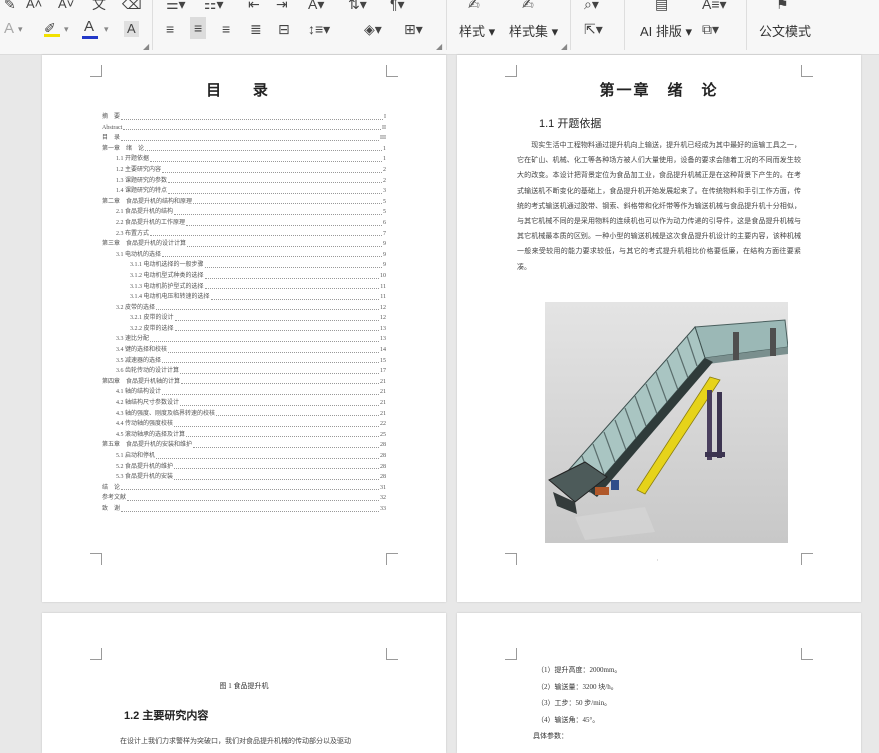  Describe the element at coordinates (244, 287) in the screenshot. I see `toc-entry: 3.1.3 电动机防护型式的选择 11` at that location.